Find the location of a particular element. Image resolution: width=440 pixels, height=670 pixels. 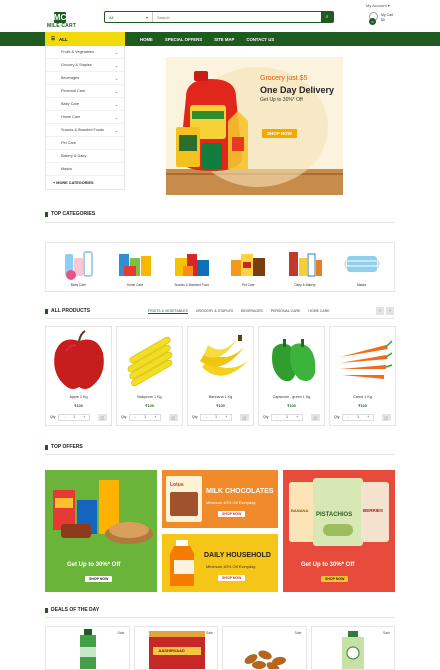

sidebar-item-grocery-staples: Grocery & Staples ⌄ is located at coordinates (85, 65).